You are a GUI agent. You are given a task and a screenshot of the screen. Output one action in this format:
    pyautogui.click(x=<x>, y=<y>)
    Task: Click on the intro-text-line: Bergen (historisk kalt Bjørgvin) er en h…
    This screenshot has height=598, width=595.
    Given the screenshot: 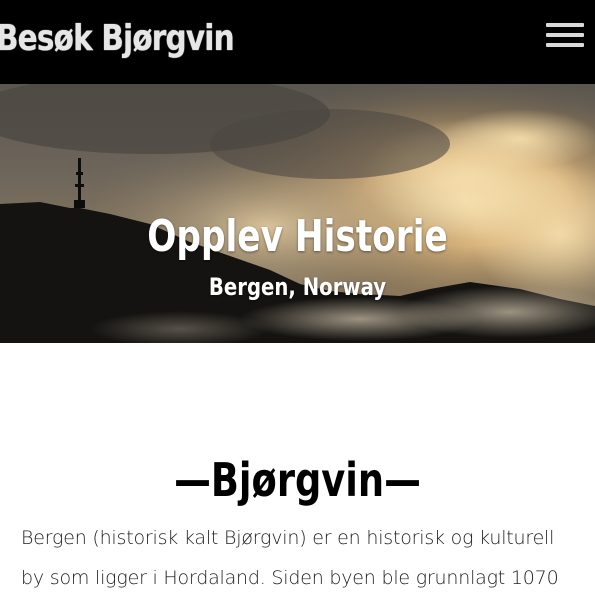 What is the action you would take?
    pyautogui.click(x=288, y=538)
    